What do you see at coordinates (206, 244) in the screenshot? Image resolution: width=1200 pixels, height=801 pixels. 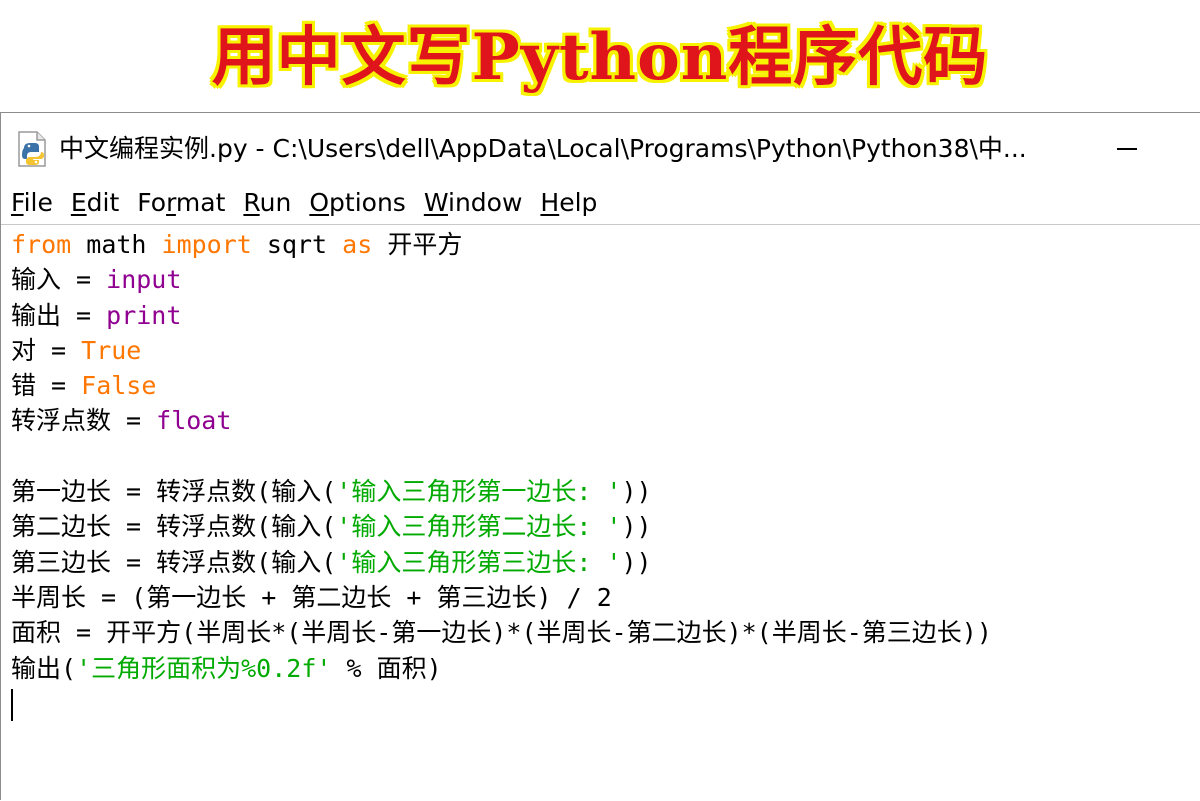 I see `keyword-token: import` at bounding box center [206, 244].